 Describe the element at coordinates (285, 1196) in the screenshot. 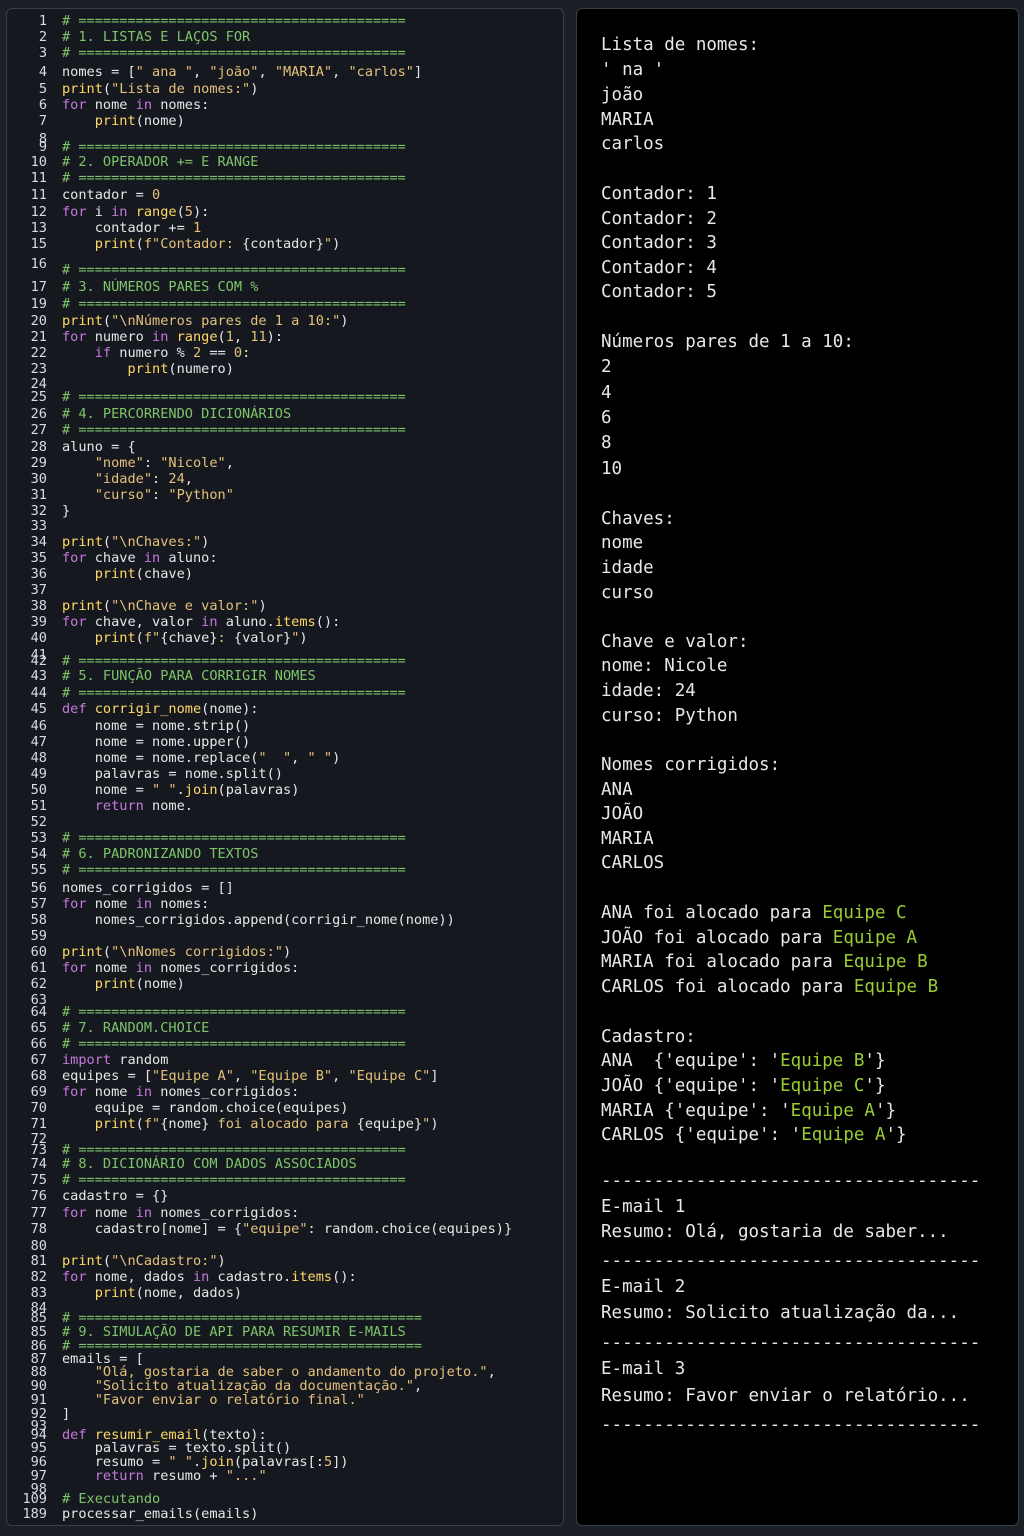

I see `code-line: 76 cadastro = {}` at that location.